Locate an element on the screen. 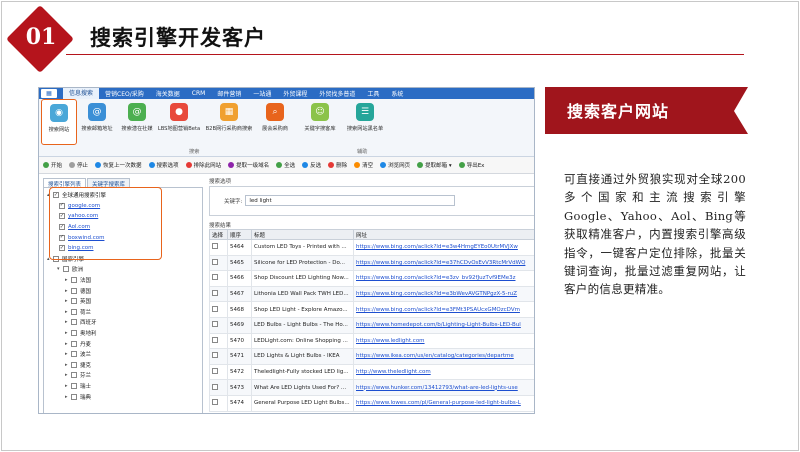 This screenshot has height=452, width=800. tree-item: ▾ 欧洲 is located at coordinates (124, 269).